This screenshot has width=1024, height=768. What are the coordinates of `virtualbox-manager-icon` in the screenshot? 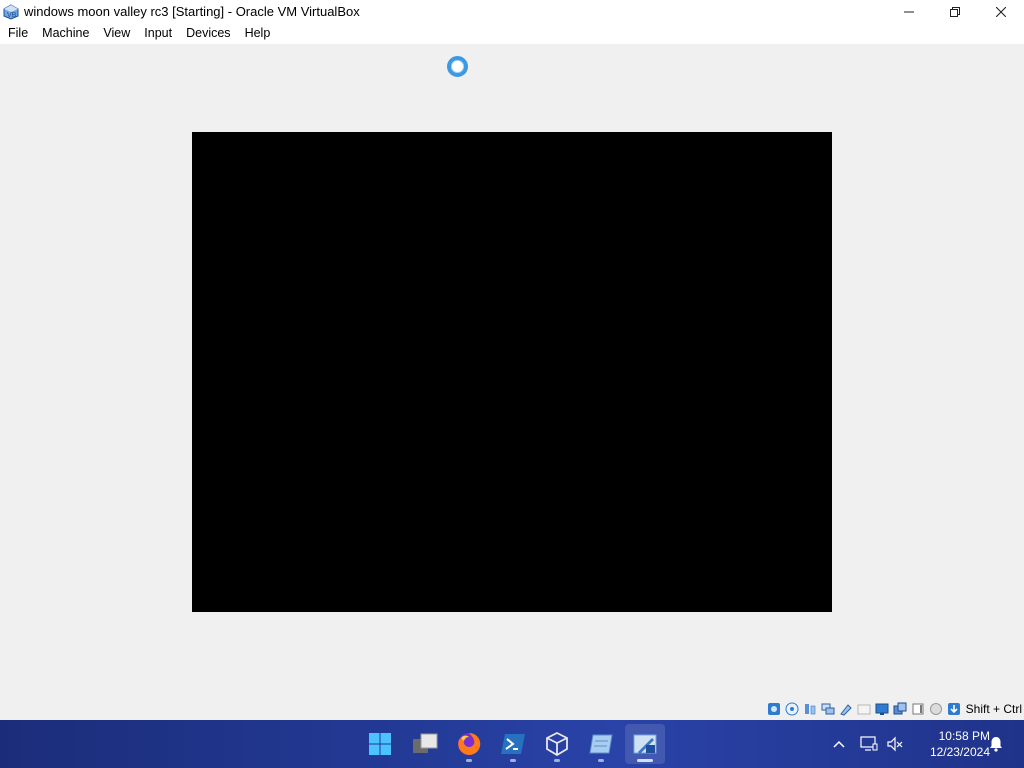 It's located at (557, 744).